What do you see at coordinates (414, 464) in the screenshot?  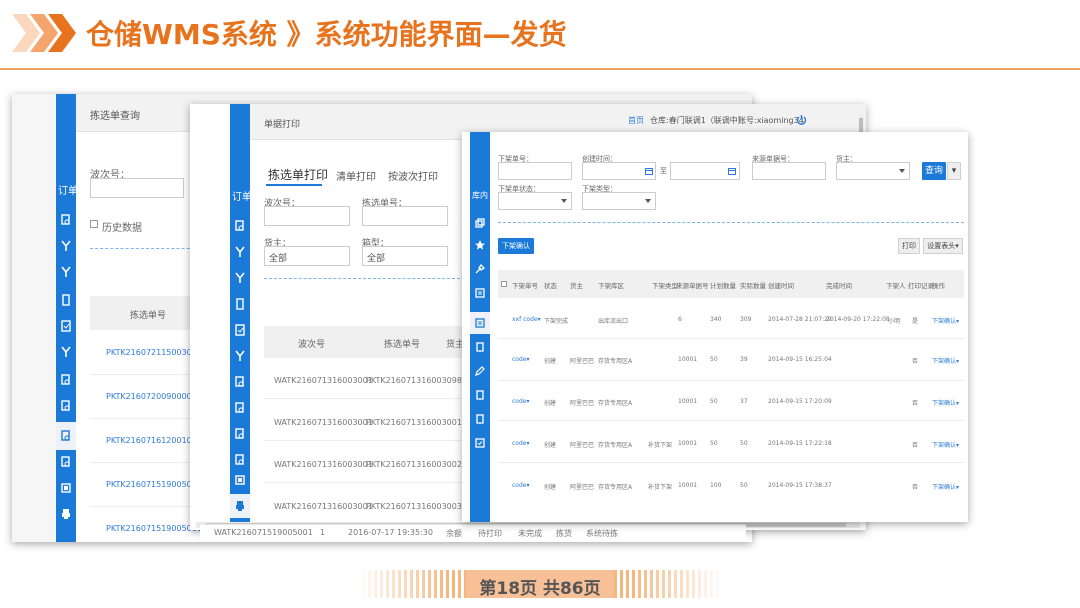 I see `cell-pick: PKTK216071316003002` at bounding box center [414, 464].